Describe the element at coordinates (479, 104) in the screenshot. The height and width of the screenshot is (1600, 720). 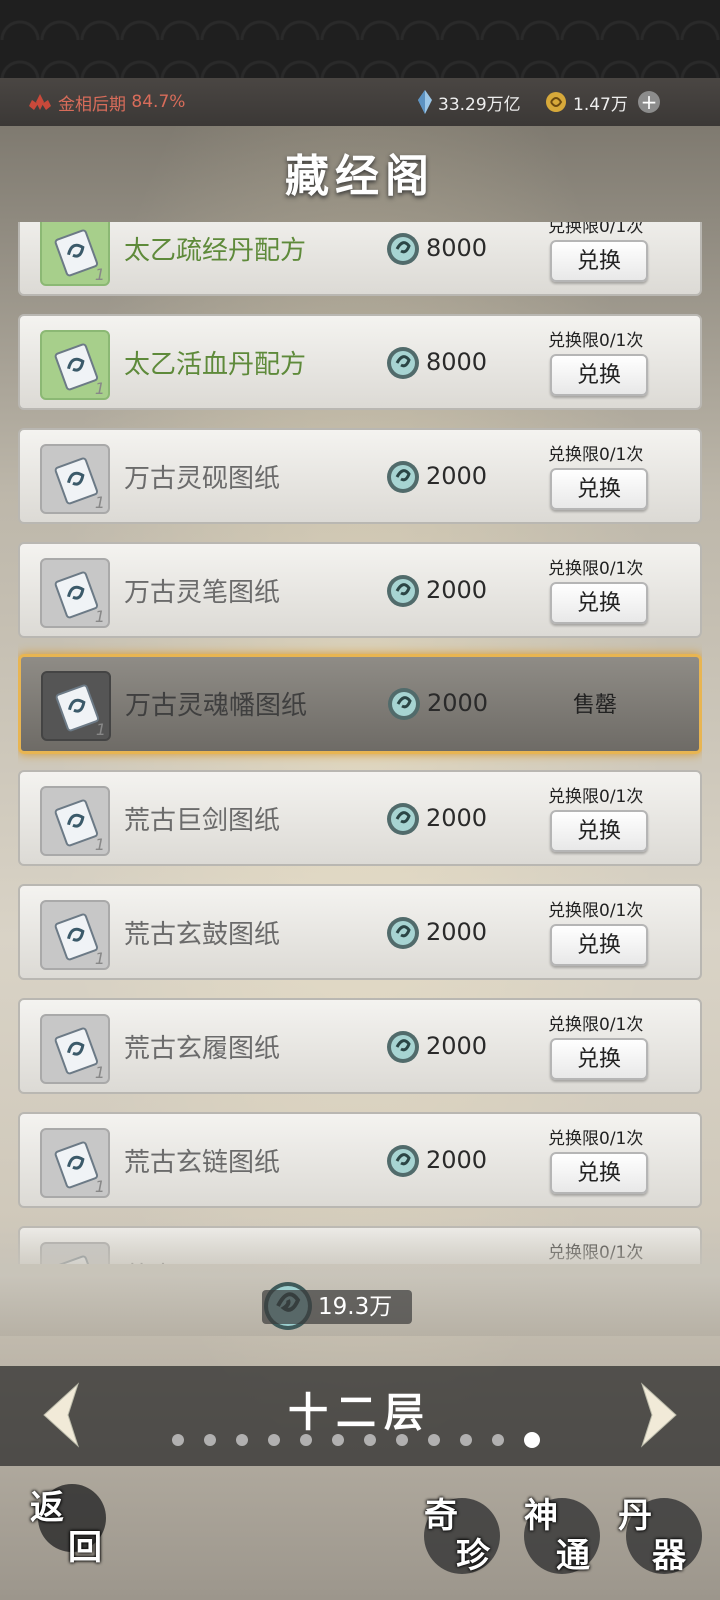
I see `spirit-stone-count: 33.29万亿` at that location.